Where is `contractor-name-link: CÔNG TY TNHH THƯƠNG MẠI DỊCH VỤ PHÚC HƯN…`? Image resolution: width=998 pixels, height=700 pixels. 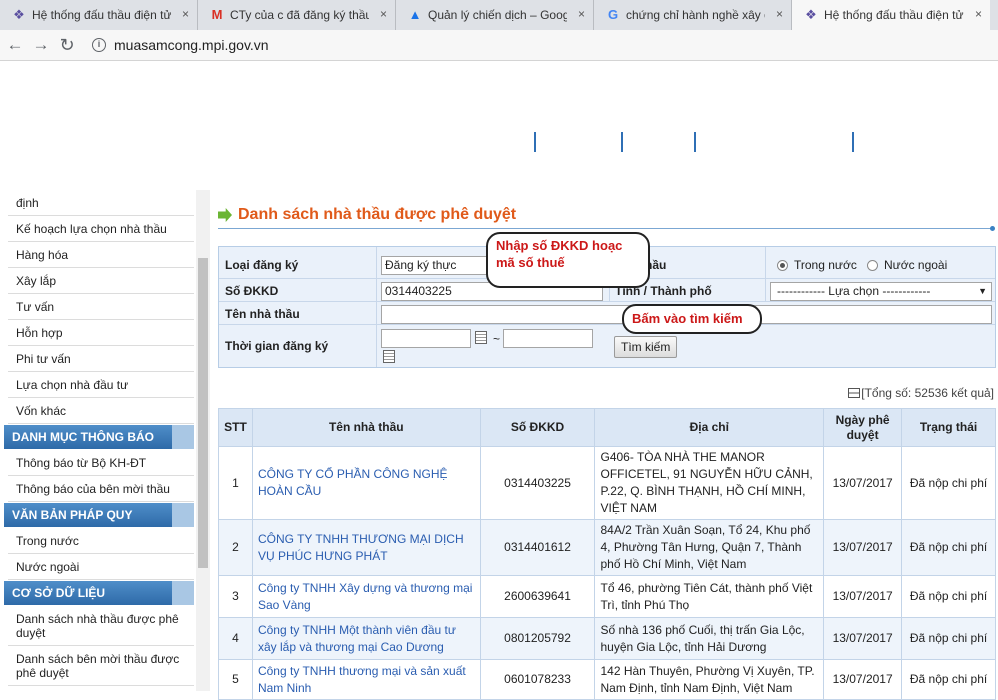 contractor-name-link: CÔNG TY TNHH THƯƠNG MẠI DỊCH VỤ PHÚC HƯN… is located at coordinates (366, 547).